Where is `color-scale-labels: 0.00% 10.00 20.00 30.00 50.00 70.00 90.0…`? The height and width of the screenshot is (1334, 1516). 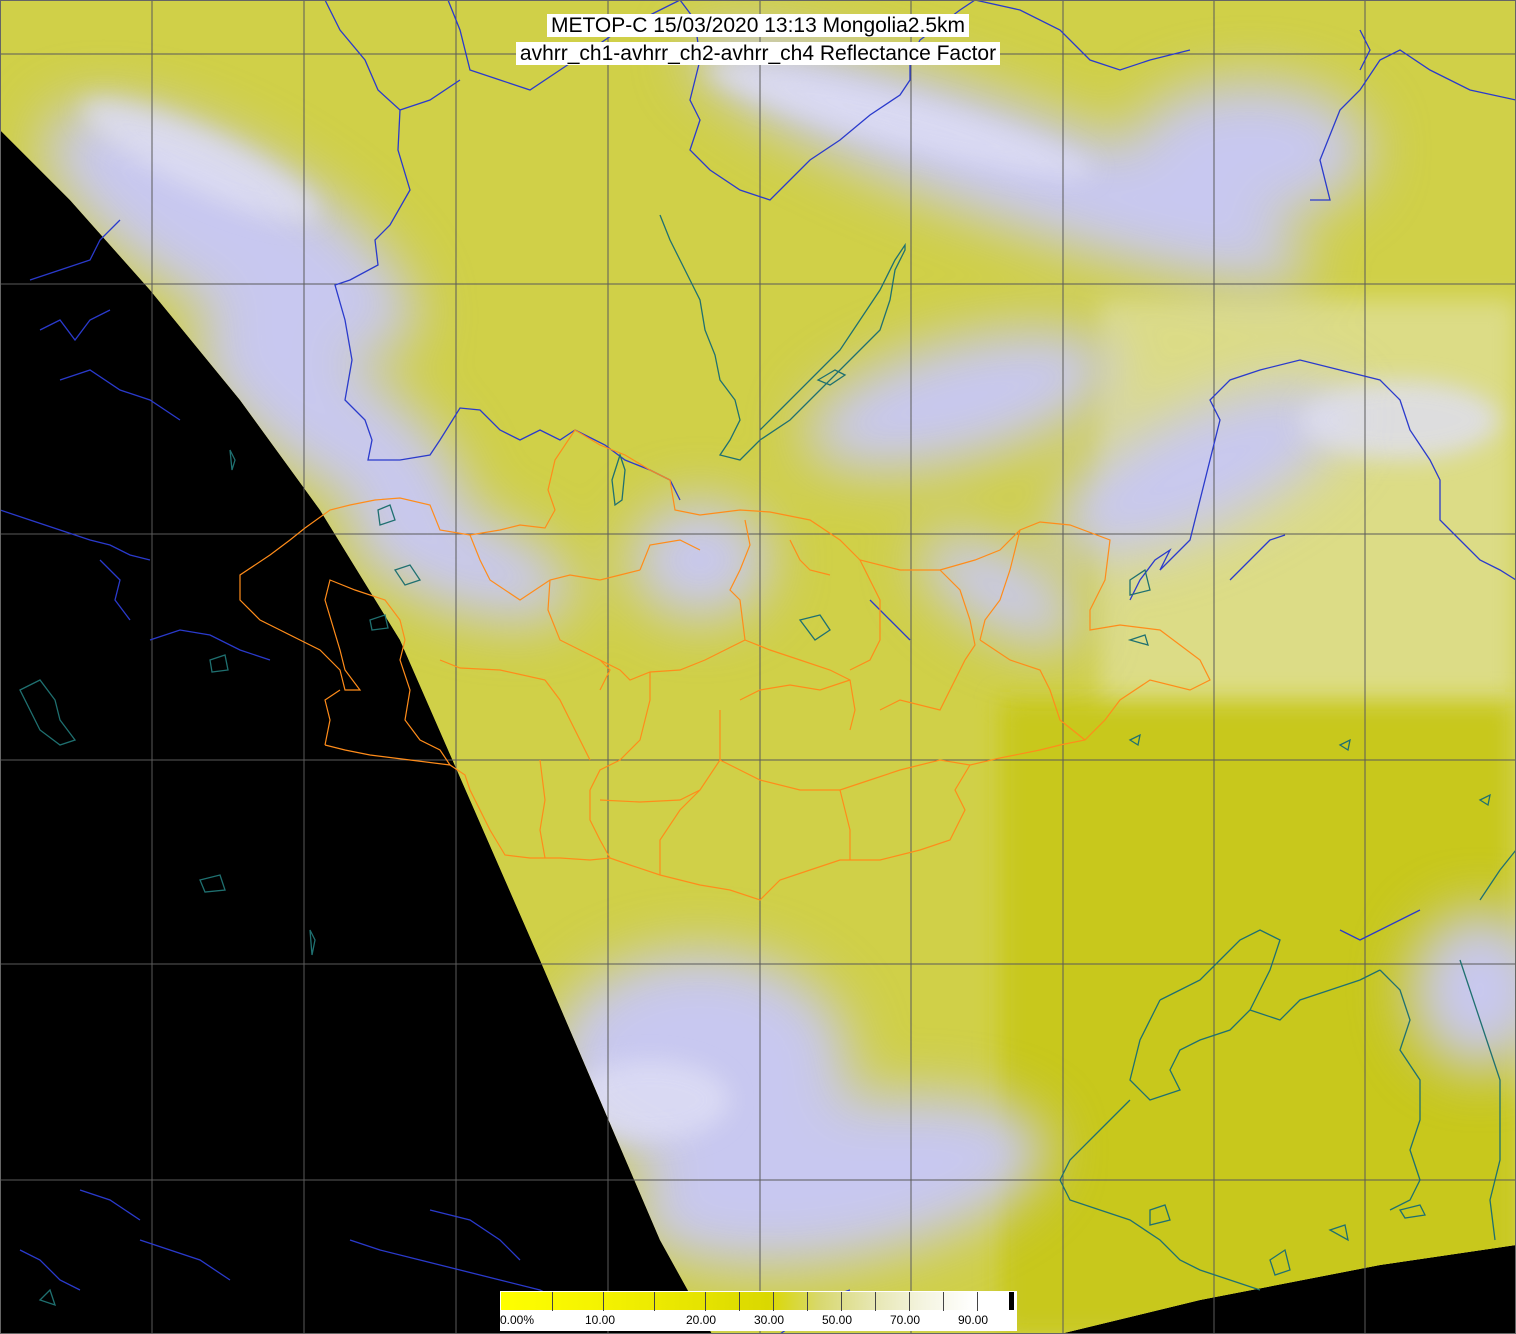 color-scale-labels: 0.00% 10.00 20.00 30.00 50.00 70.00 90.0… is located at coordinates (758, 1321).